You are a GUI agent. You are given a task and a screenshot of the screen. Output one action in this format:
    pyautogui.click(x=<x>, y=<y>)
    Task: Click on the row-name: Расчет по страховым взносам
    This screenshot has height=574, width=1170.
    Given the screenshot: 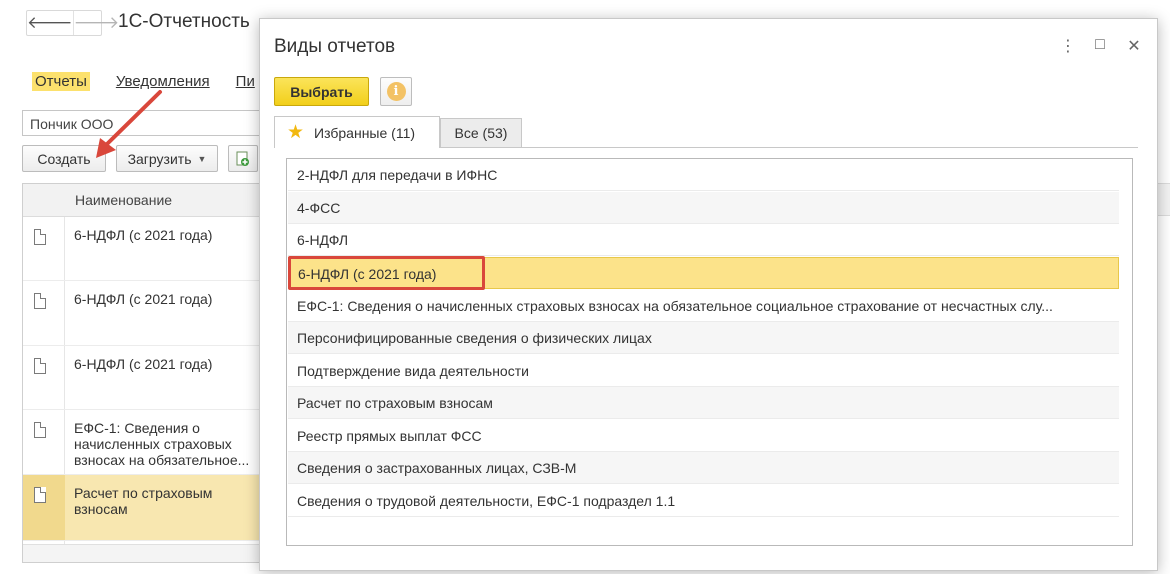 What is the action you would take?
    pyautogui.click(x=143, y=501)
    